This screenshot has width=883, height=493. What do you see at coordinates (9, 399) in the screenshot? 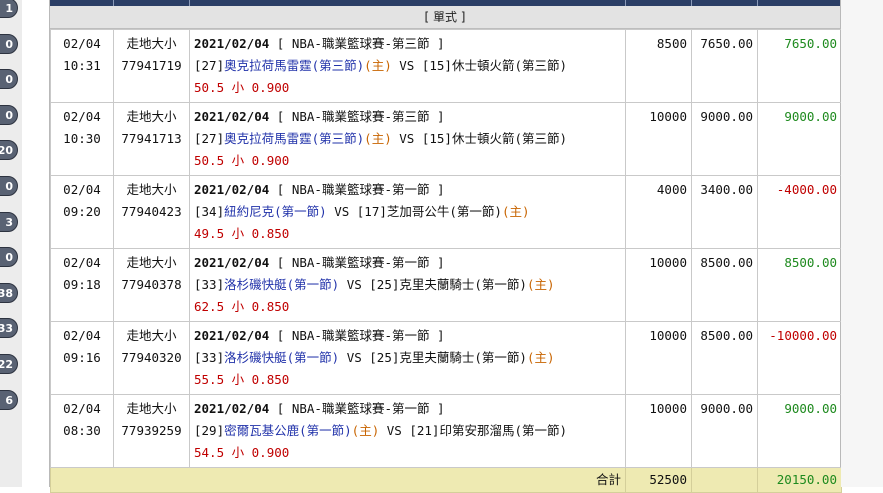
I see `nav-count-badge: 6` at bounding box center [9, 399].